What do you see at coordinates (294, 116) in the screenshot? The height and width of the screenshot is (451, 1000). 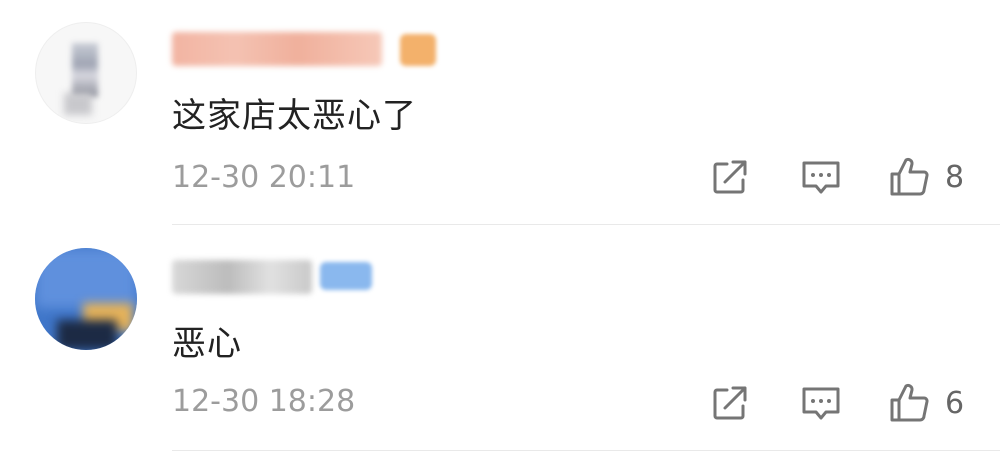 I see `comment-text: 这家店太恶心了` at bounding box center [294, 116].